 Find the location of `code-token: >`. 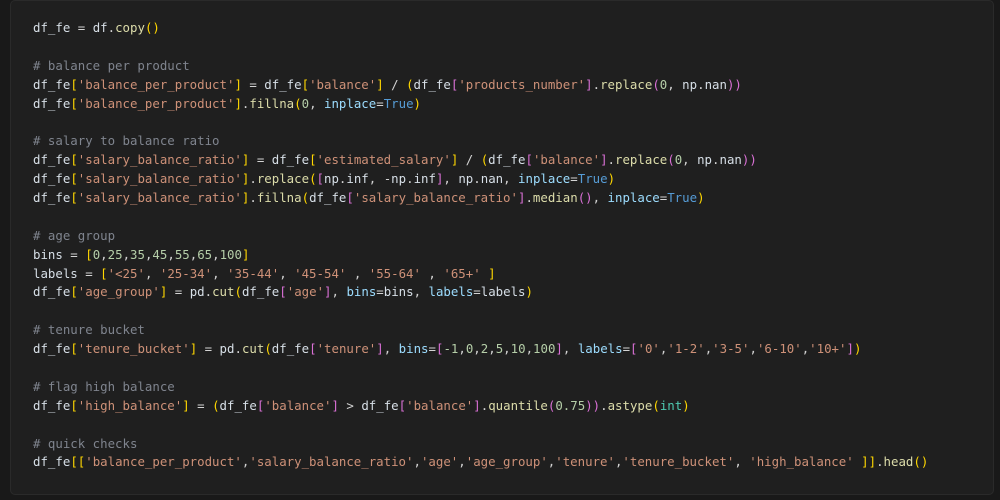

code-token: > is located at coordinates (350, 405).